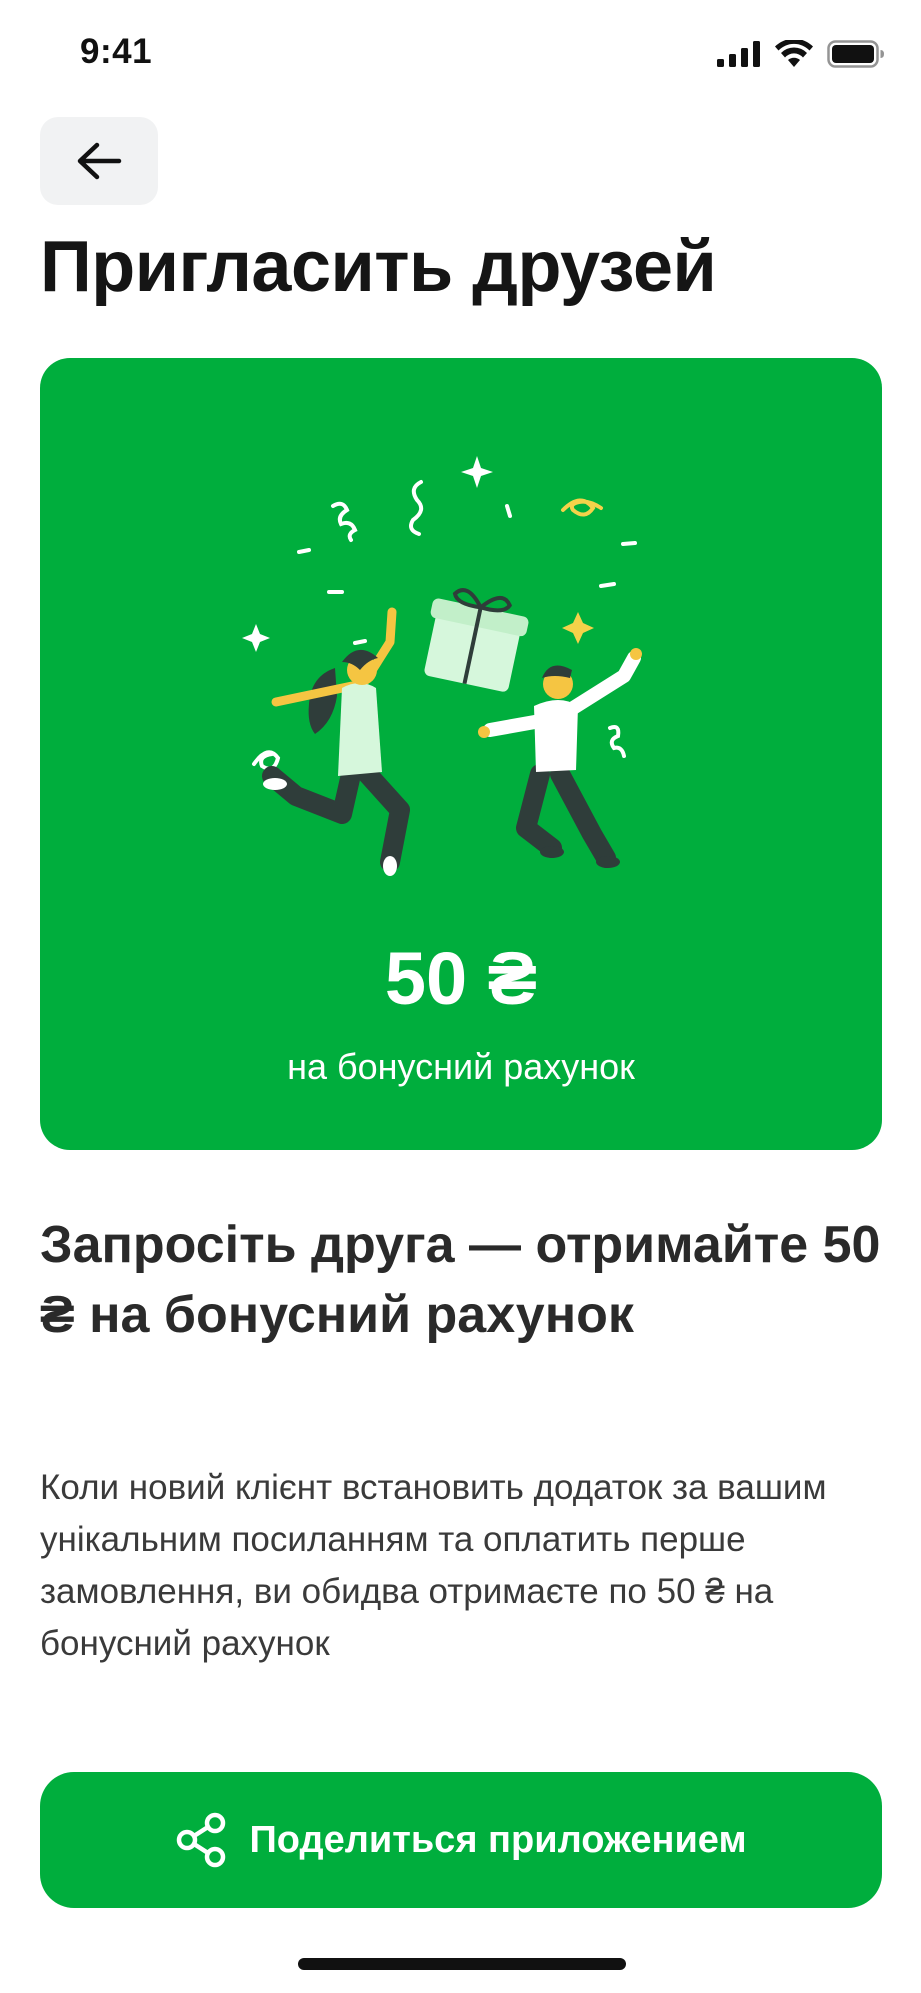 The image size is (921, 1993). What do you see at coordinates (461, 978) in the screenshot?
I see `promo-amount: 50 ₴` at bounding box center [461, 978].